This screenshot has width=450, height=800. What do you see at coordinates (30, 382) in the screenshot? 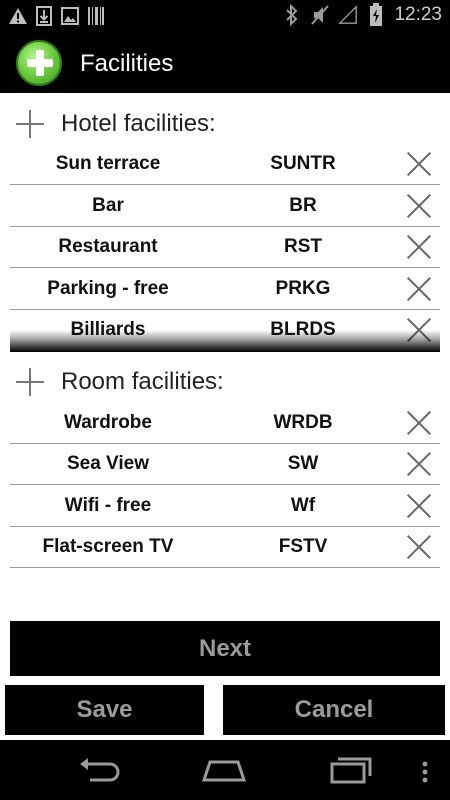
I see `add-room-facility-icon` at bounding box center [30, 382].